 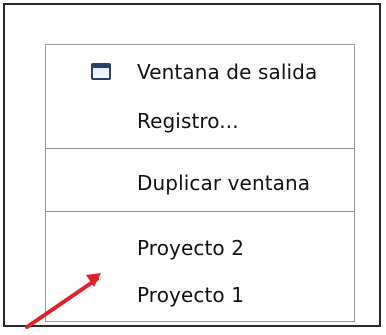 I want to click on menu-item-proyecto-2: Proyecto 2, so click(x=200, y=248).